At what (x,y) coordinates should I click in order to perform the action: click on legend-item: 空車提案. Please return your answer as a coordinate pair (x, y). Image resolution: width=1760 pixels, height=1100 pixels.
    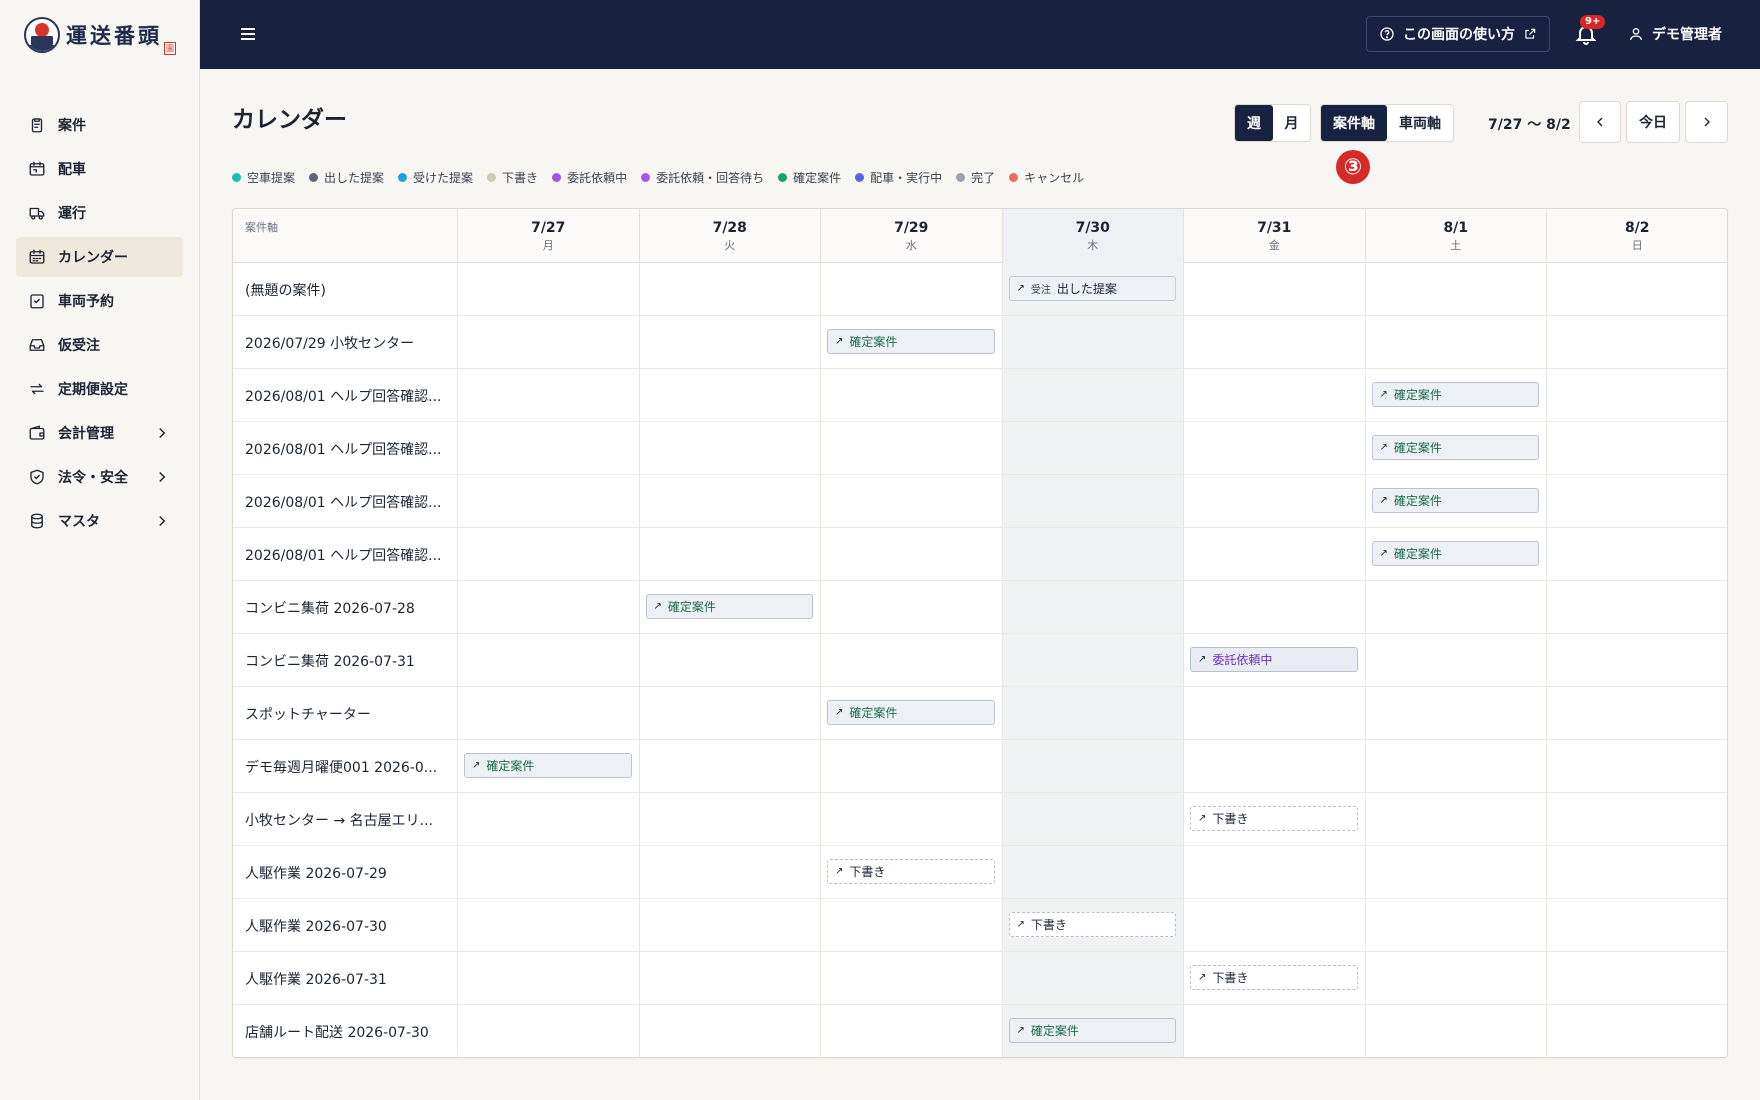
    Looking at the image, I should click on (263, 177).